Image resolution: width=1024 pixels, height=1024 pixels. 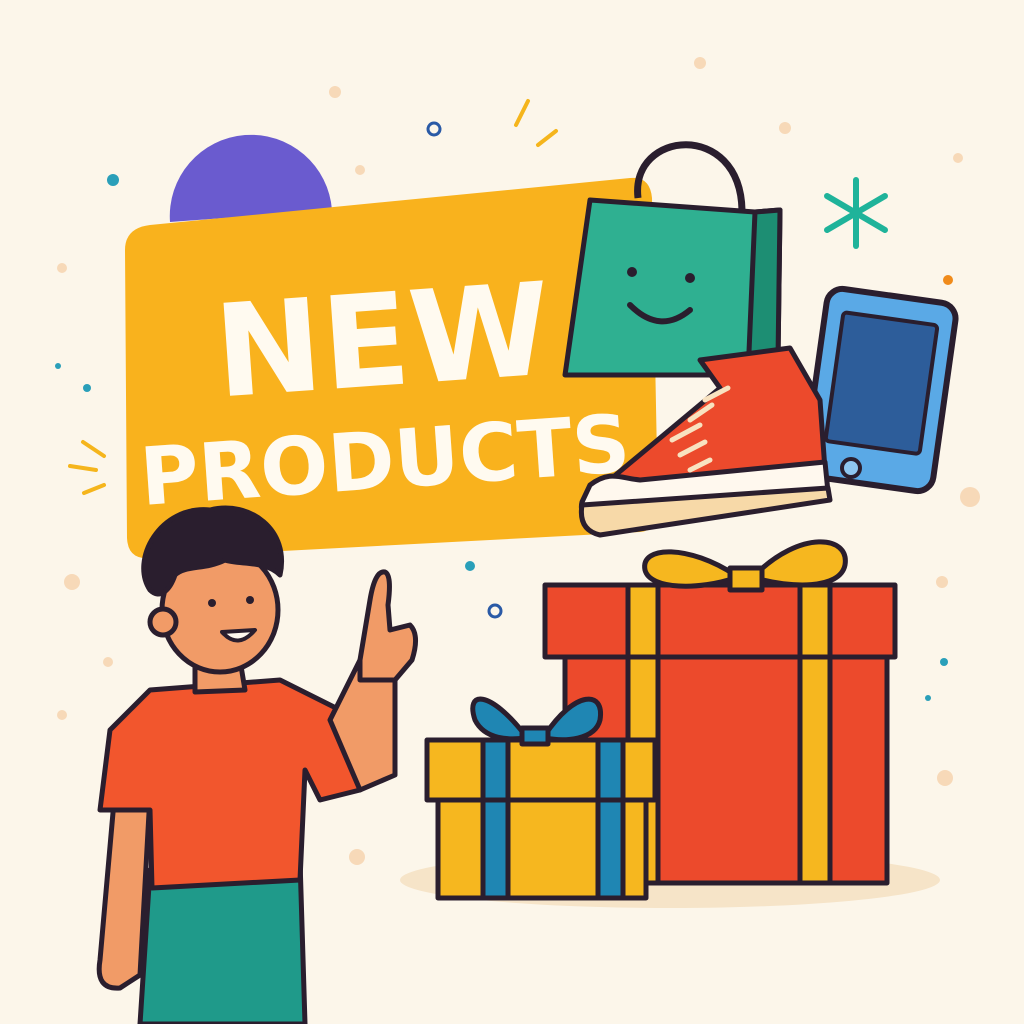 I want to click on banner-title: NEW, so click(x=382, y=341).